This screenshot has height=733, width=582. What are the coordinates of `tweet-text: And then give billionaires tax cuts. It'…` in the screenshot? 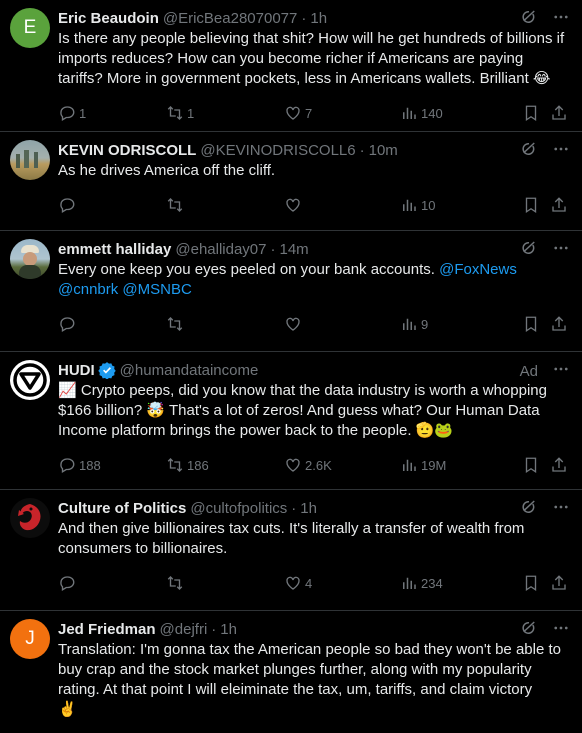 It's located at (291, 538).